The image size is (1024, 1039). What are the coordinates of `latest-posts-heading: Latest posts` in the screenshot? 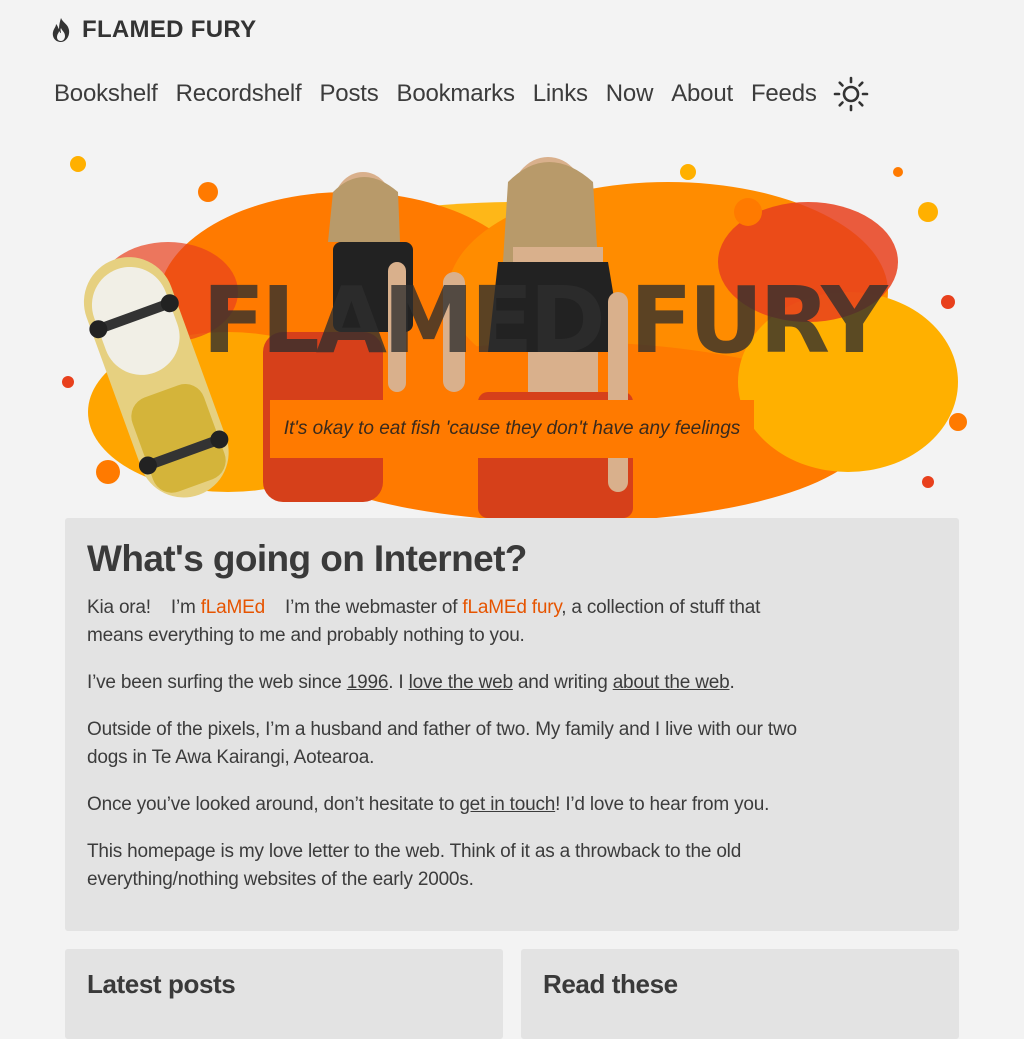 It's located at (161, 984).